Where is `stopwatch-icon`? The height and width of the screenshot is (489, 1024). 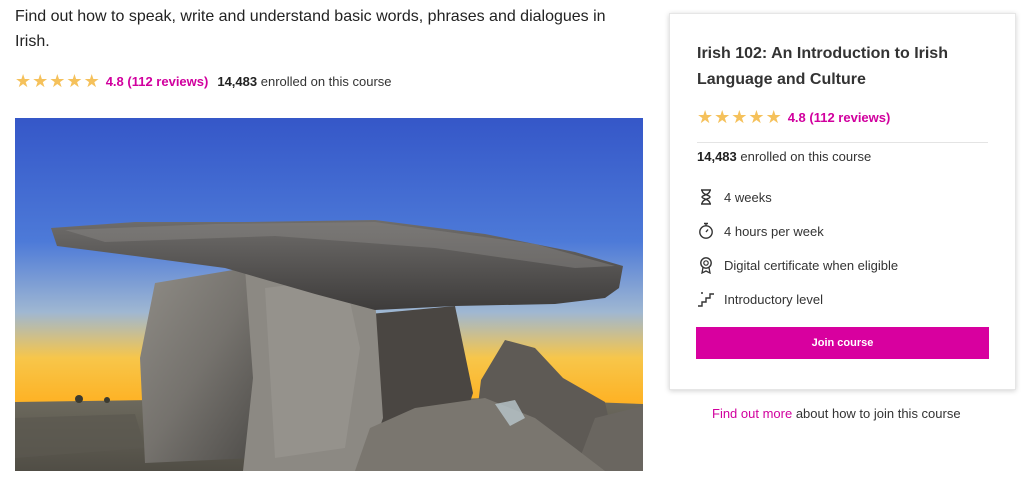
stopwatch-icon is located at coordinates (706, 231).